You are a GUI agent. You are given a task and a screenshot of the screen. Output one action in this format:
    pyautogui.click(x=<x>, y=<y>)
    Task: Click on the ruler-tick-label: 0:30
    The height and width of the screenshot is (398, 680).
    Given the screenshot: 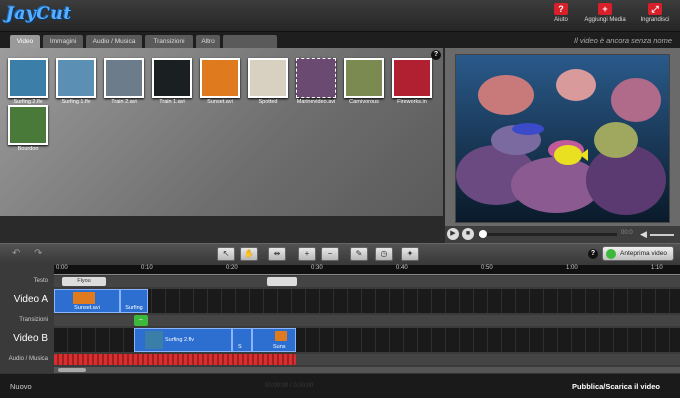 What is the action you would take?
    pyautogui.click(x=317, y=268)
    